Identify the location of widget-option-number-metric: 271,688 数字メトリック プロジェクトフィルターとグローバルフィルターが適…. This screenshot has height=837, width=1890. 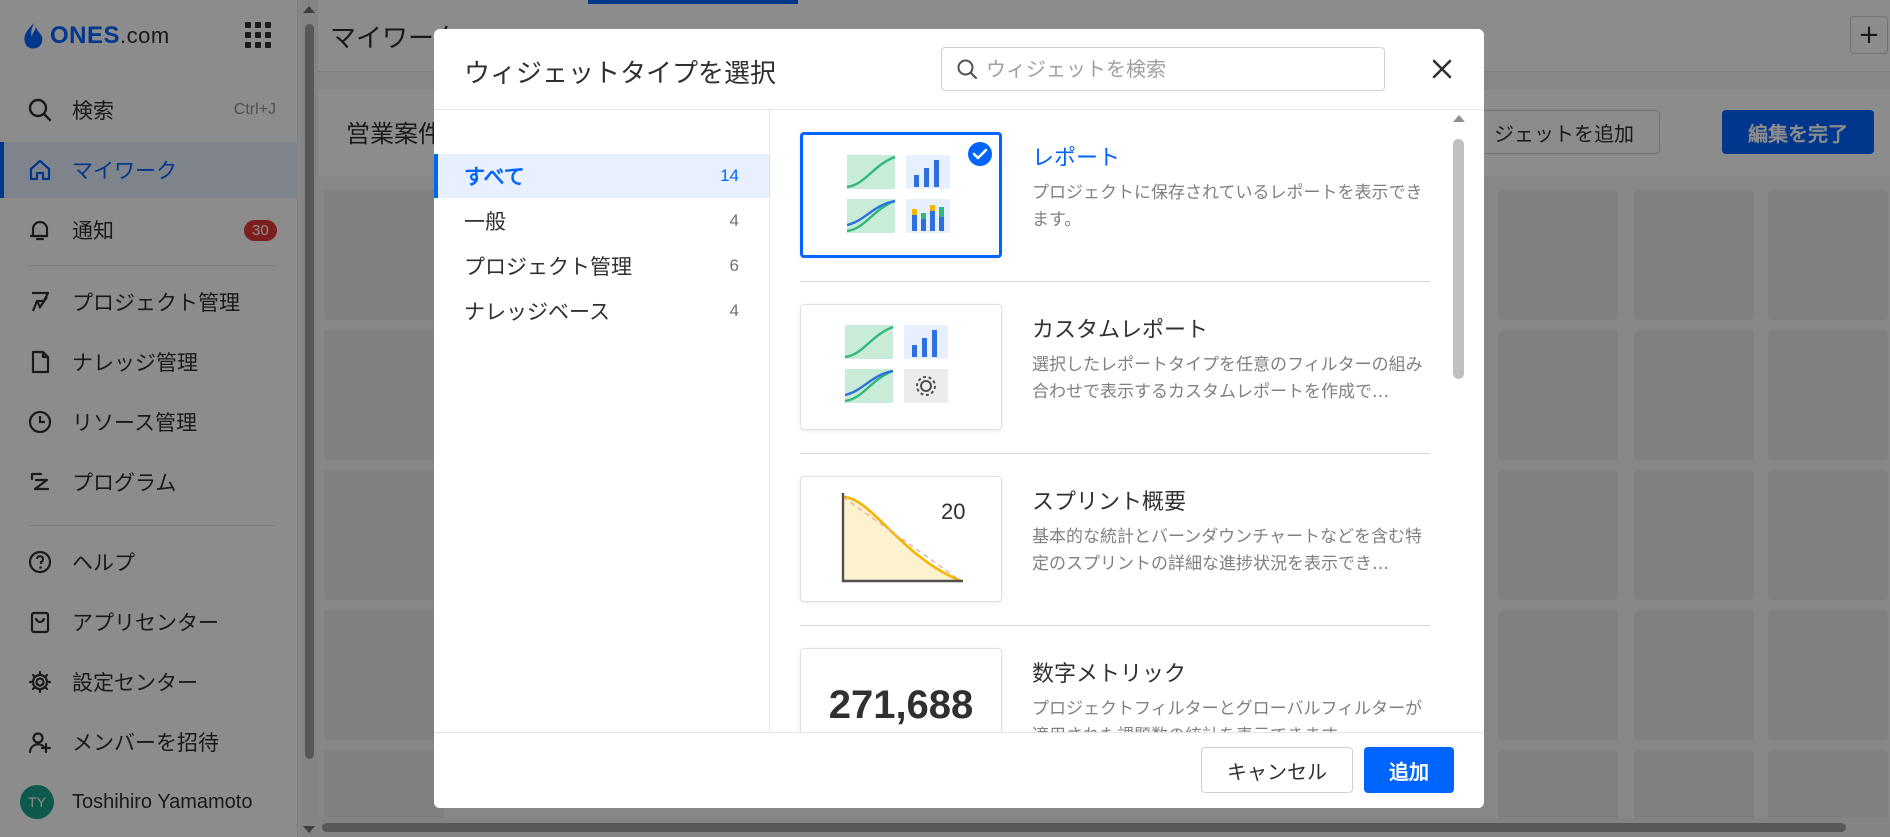
(1115, 679).